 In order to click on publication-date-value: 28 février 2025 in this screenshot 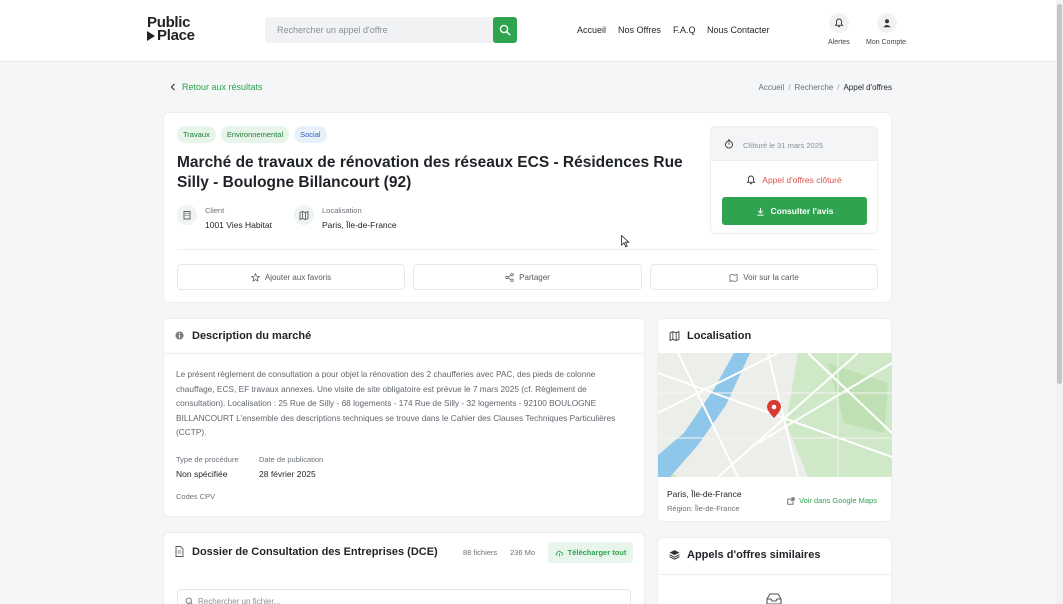, I will do `click(287, 474)`.